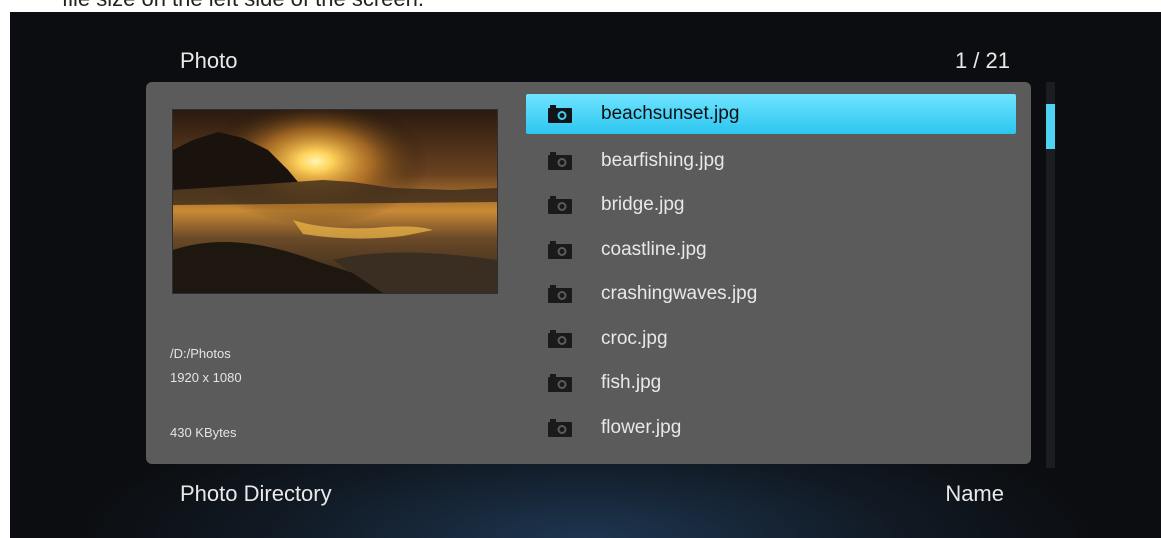  What do you see at coordinates (663, 160) in the screenshot?
I see `file-name: bearfishing.jpg` at bounding box center [663, 160].